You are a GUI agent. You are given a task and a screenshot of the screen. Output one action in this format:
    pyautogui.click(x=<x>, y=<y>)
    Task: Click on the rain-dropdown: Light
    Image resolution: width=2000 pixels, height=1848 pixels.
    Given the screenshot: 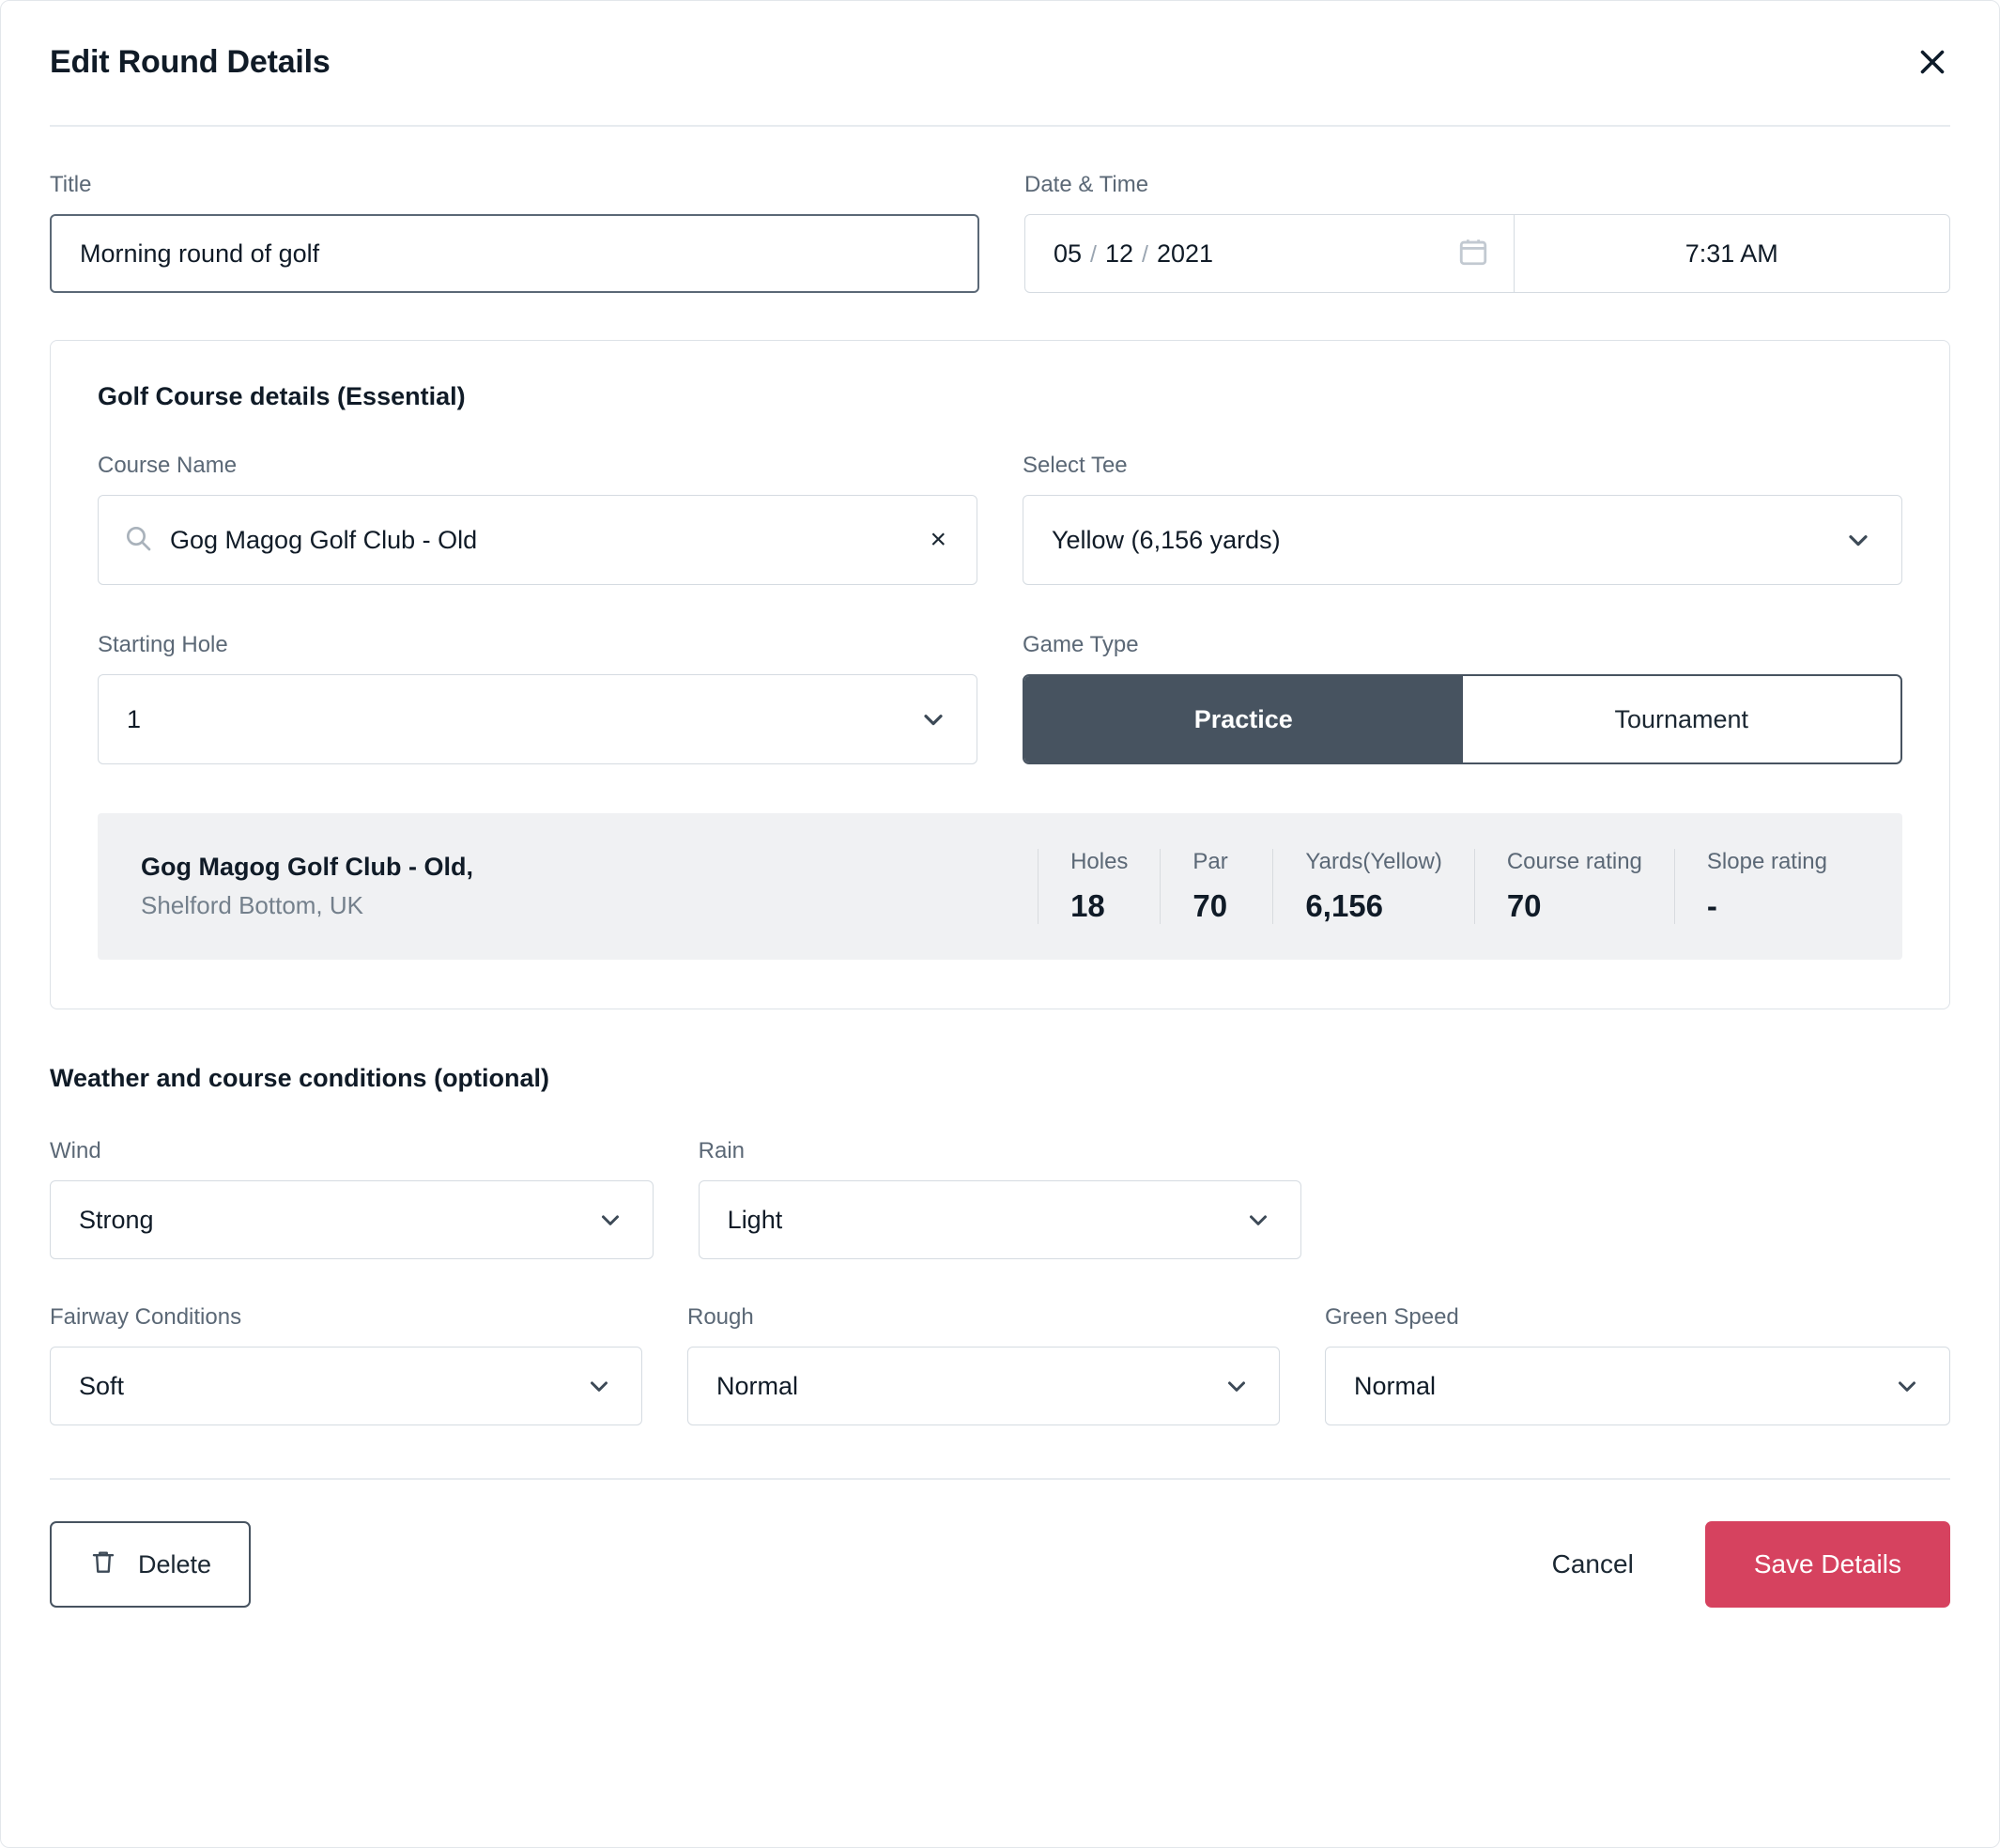 What is the action you would take?
    pyautogui.click(x=1000, y=1219)
    